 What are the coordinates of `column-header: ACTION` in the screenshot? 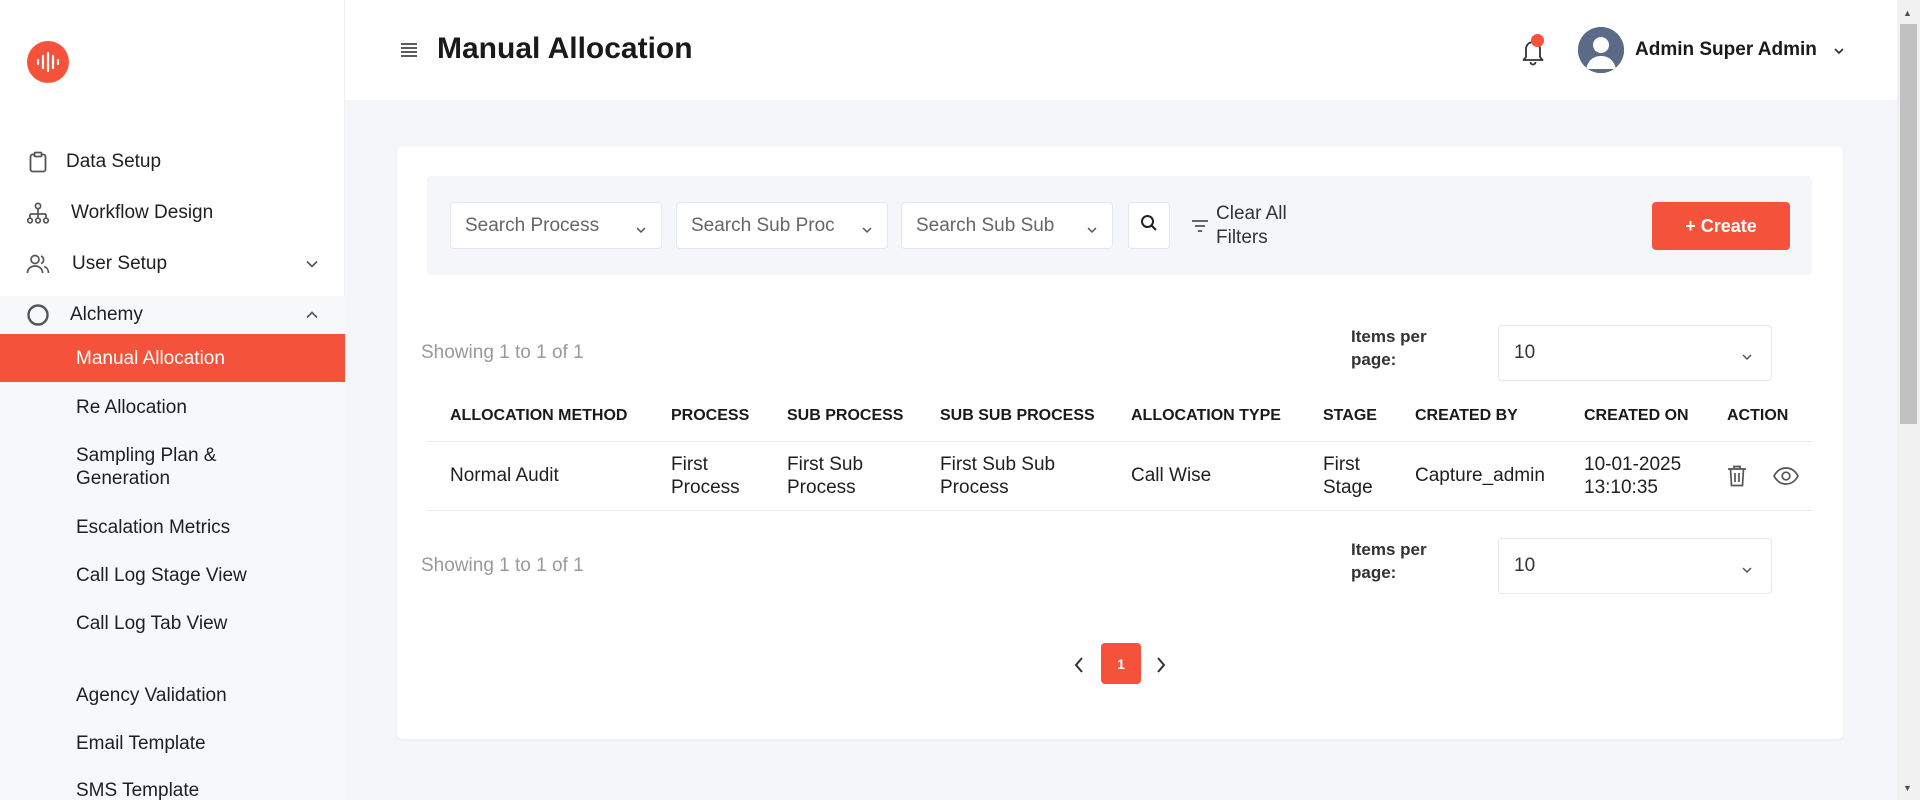 It's located at (1758, 415).